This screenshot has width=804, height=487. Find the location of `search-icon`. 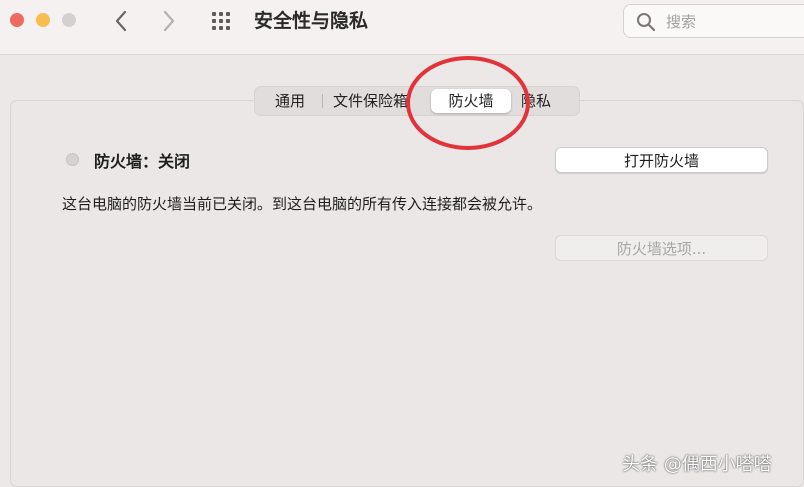

search-icon is located at coordinates (646, 22).